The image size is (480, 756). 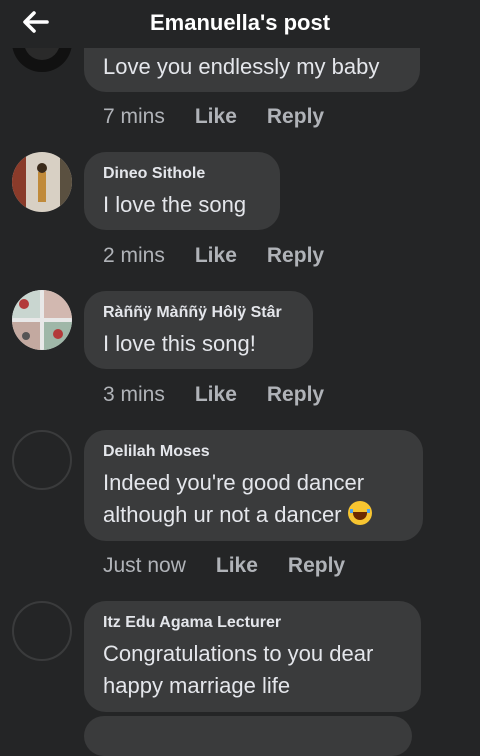 I want to click on comment-bubble: Dineo Sithole I love the song, so click(x=182, y=191).